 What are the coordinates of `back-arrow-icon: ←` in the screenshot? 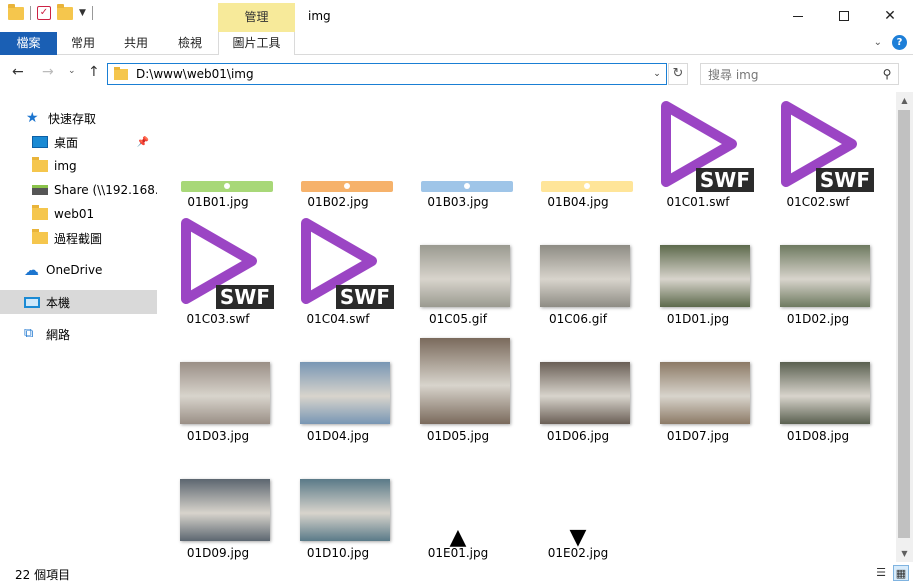 It's located at (18, 72).